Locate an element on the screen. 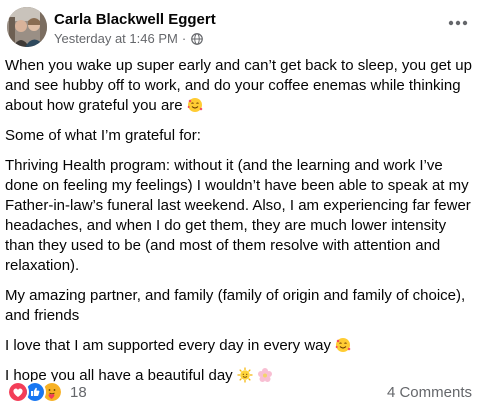  post-footer: 18 4 Comments is located at coordinates (239, 392).